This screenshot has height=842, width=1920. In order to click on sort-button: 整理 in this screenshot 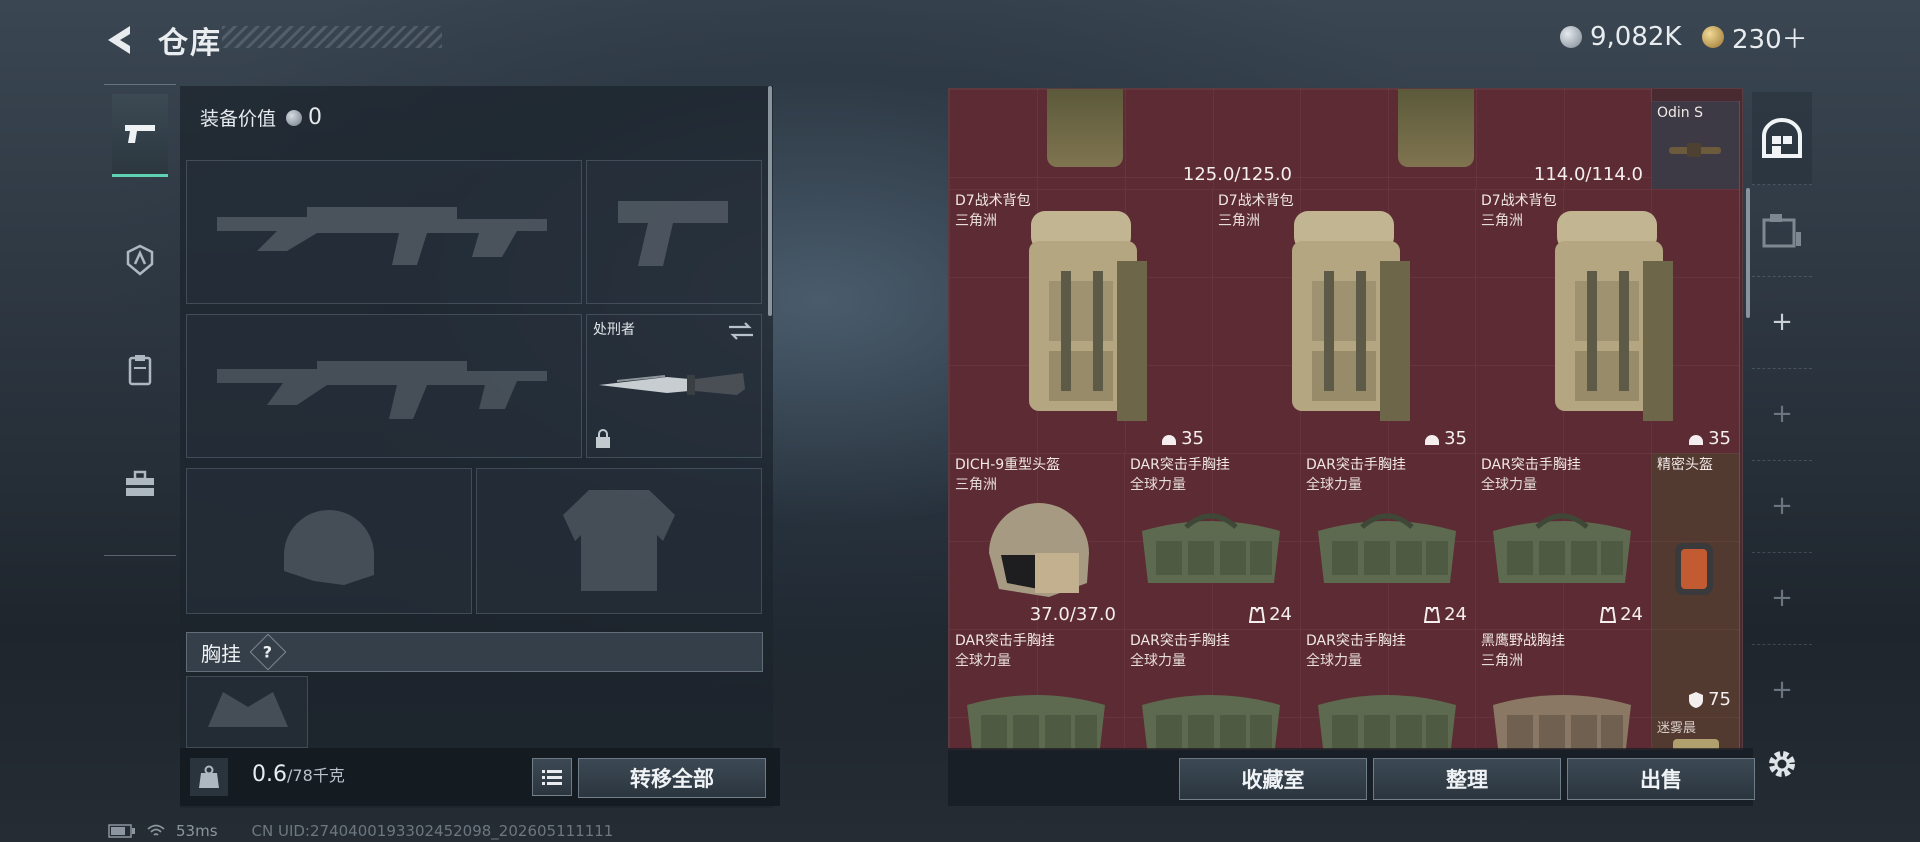, I will do `click(1467, 779)`.